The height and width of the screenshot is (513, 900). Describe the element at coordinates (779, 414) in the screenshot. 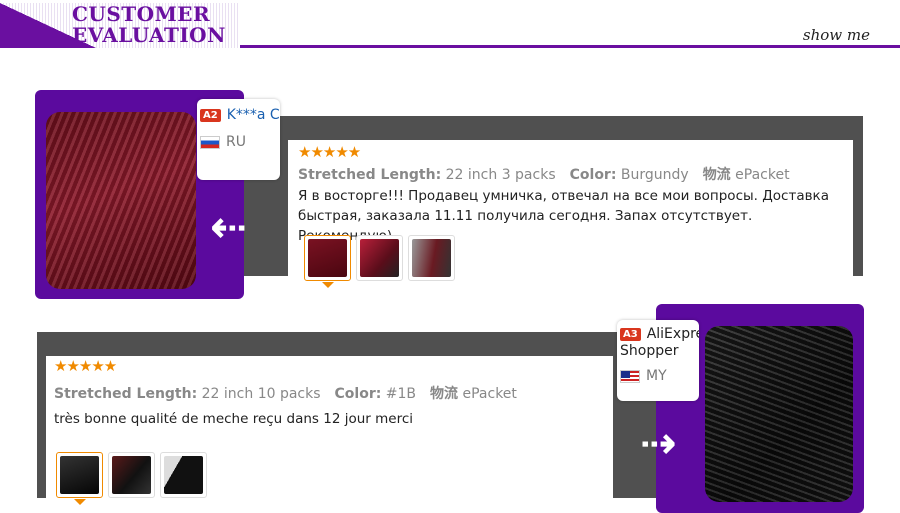

I see `review-2-product-photo` at that location.